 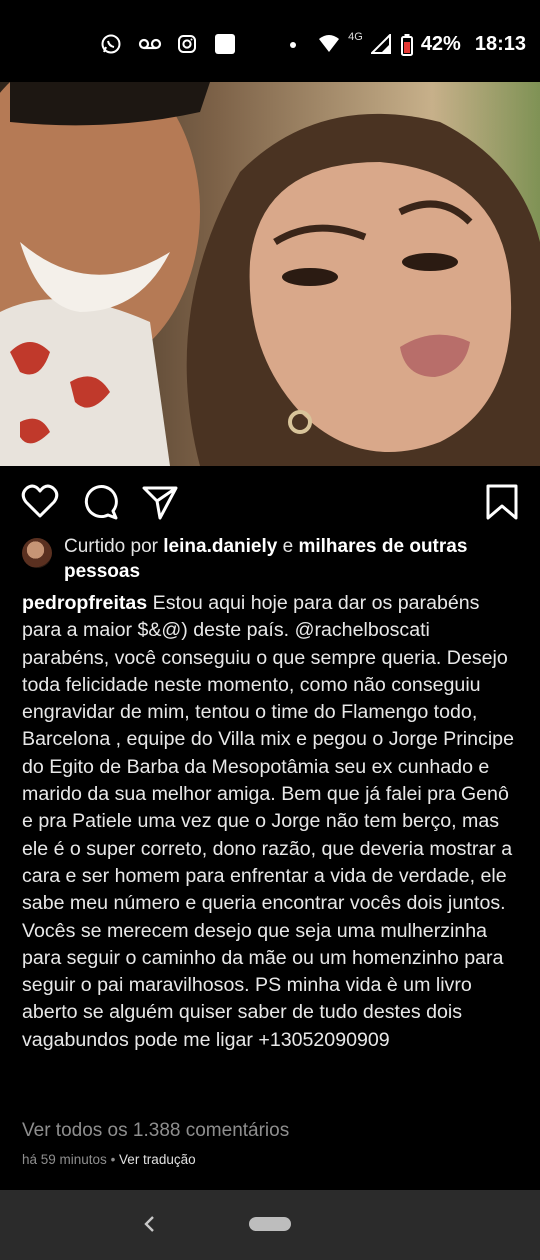 What do you see at coordinates (168, 44) in the screenshot?
I see `notification-icons` at bounding box center [168, 44].